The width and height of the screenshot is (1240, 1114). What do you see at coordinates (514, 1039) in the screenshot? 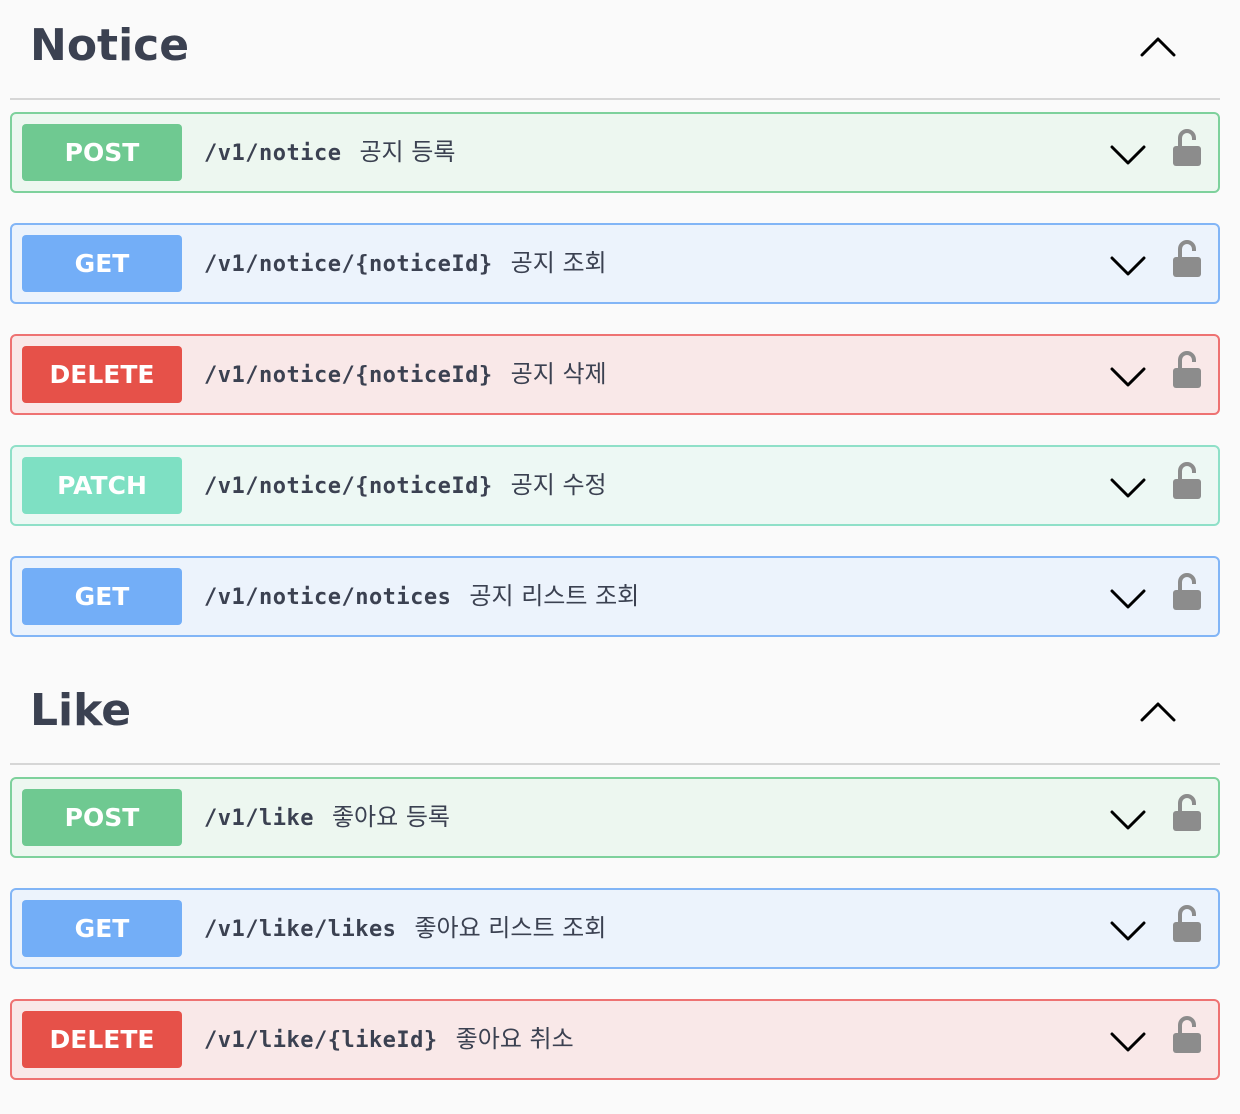
I see `endpoint-summary: 좋아요 취소` at bounding box center [514, 1039].